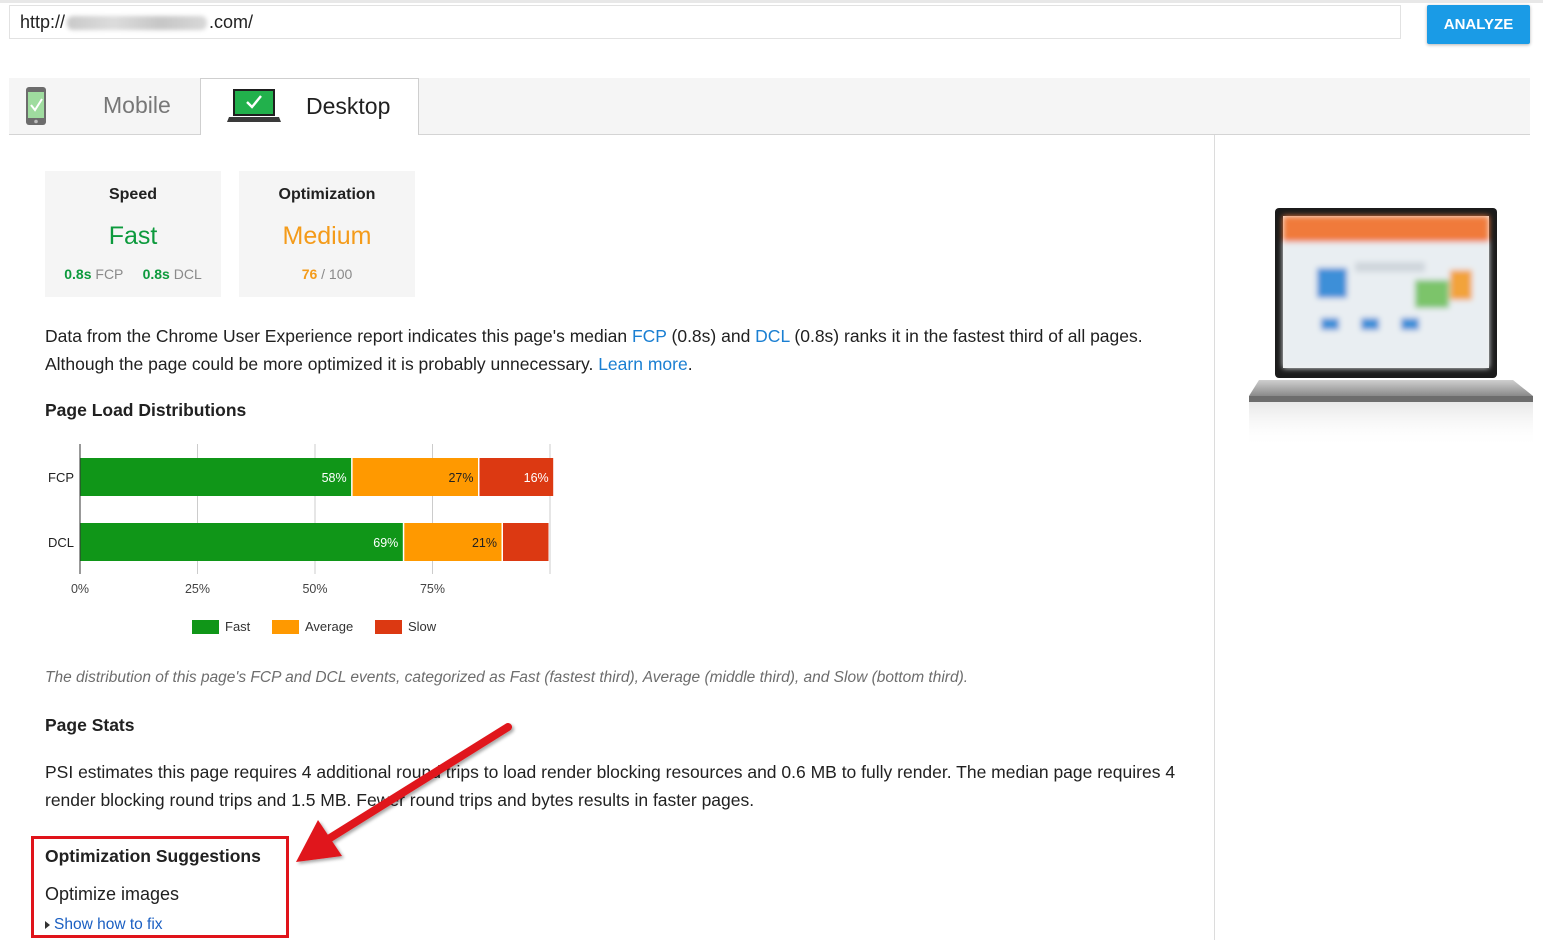  Describe the element at coordinates (132, 194) in the screenshot. I see `speed-title: Speed` at that location.